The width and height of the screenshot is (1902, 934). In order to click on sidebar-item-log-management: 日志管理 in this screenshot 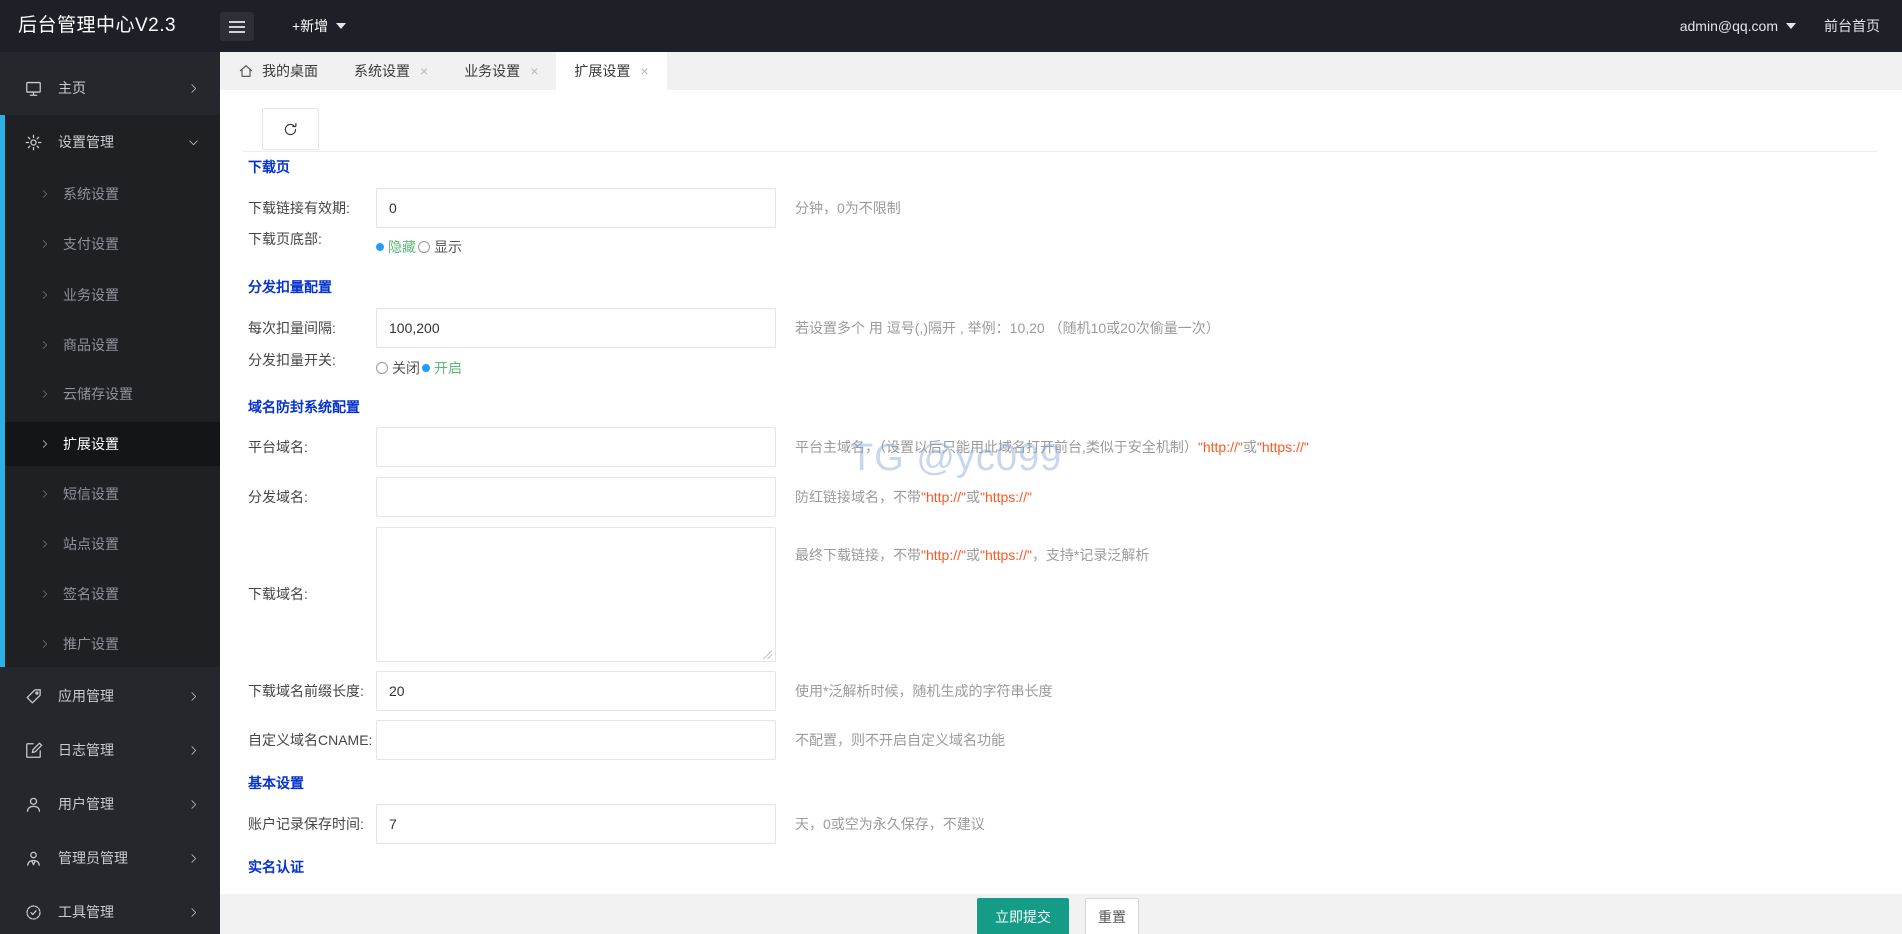, I will do `click(110, 750)`.